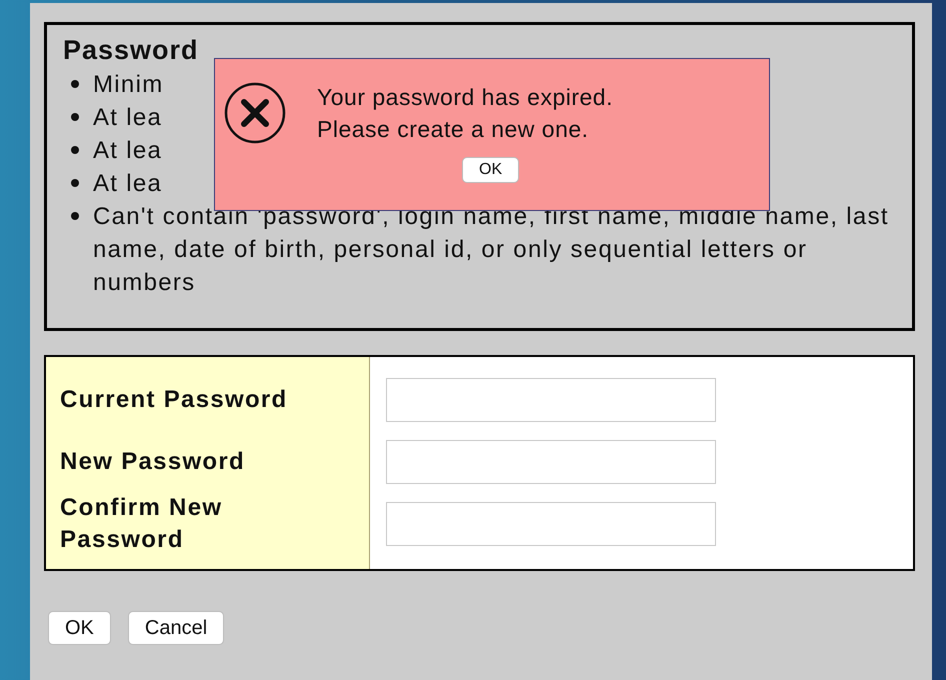 Image resolution: width=946 pixels, height=680 pixels. Describe the element at coordinates (152, 462) in the screenshot. I see `field-label: New Password` at that location.